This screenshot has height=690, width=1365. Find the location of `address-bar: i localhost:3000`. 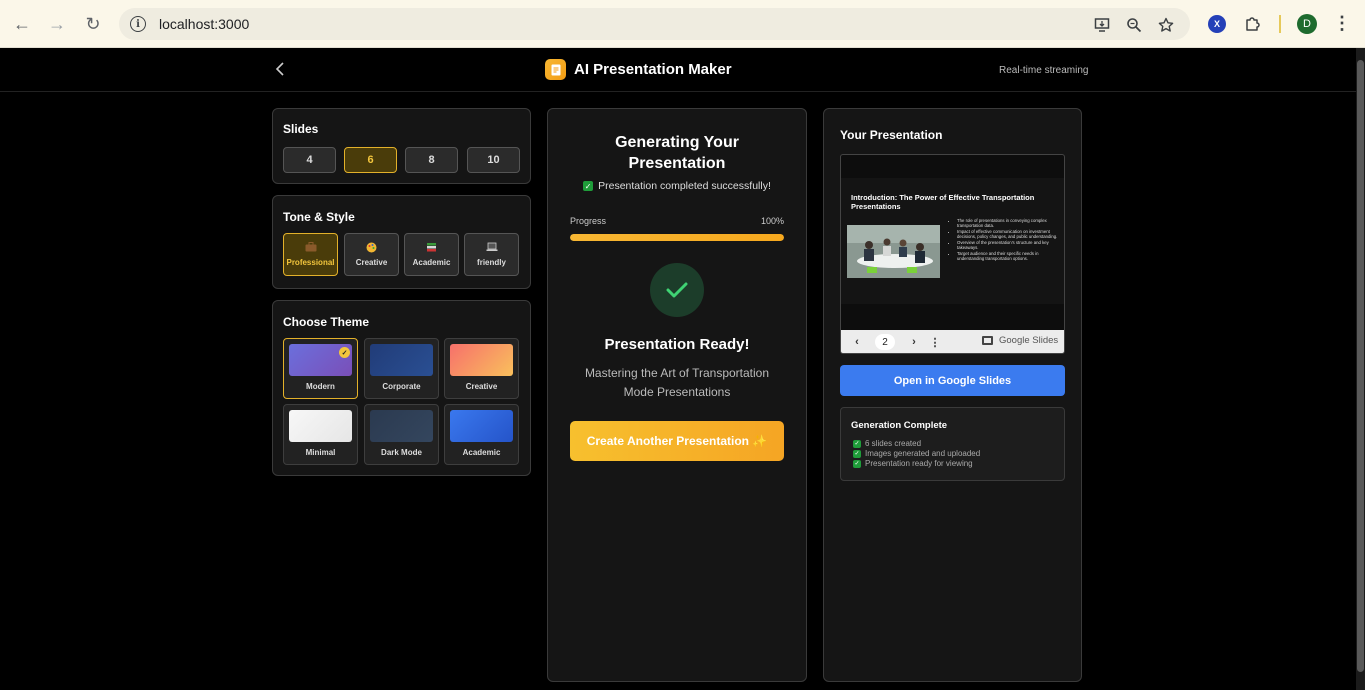

address-bar: i localhost:3000 is located at coordinates (654, 24).